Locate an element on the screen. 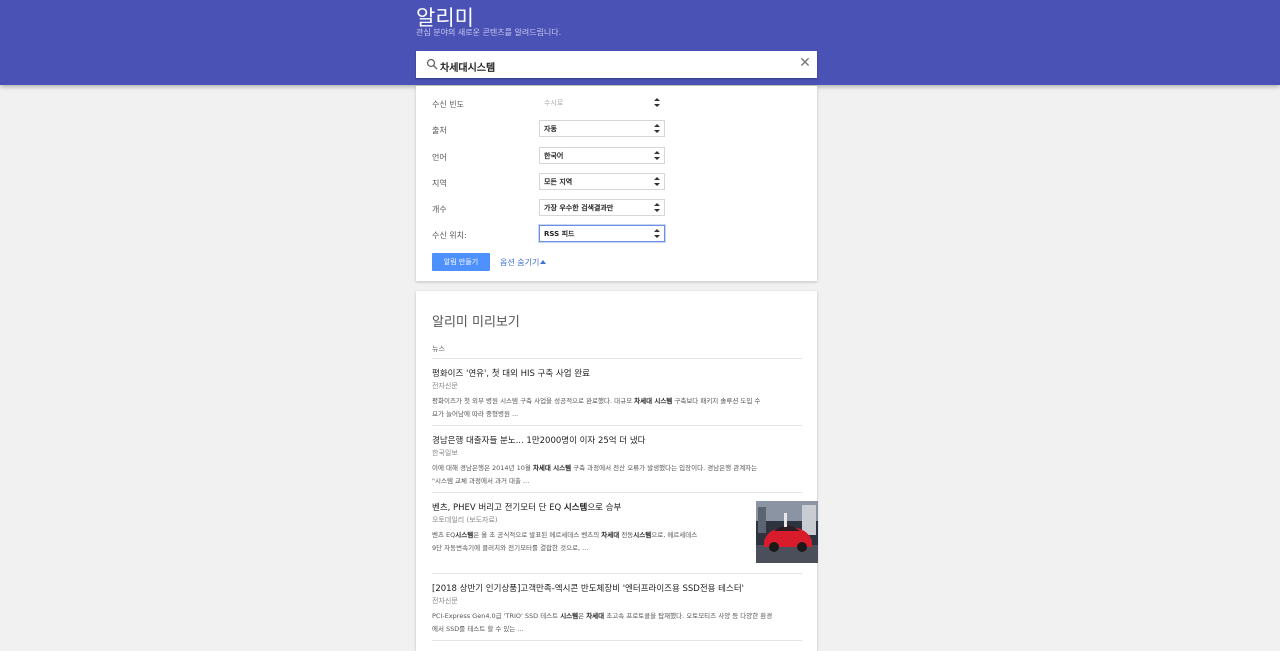 The image size is (1280, 651). create-alert-button: 알림 만들기 is located at coordinates (461, 262).